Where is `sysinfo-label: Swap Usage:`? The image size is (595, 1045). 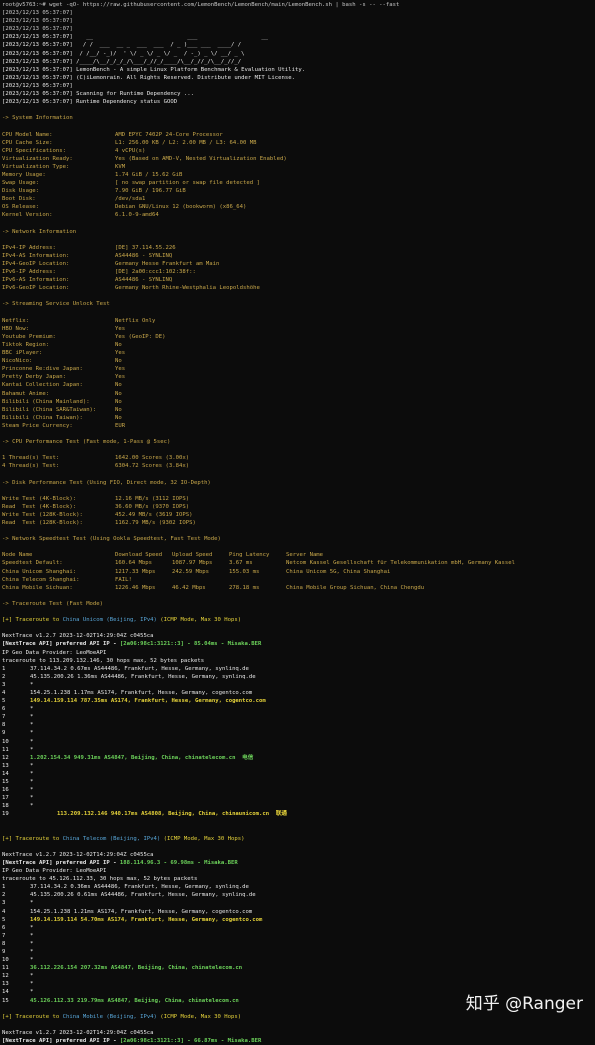
sysinfo-label: Swap Usage: is located at coordinates (21, 183).